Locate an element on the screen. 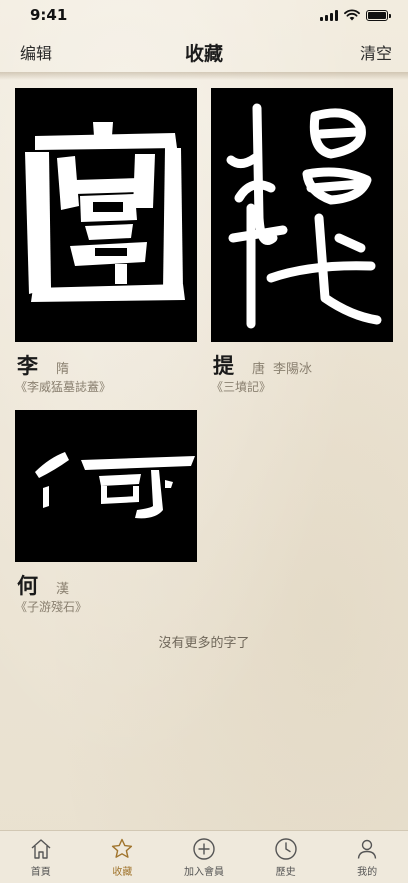  character: 提 is located at coordinates (223, 366).